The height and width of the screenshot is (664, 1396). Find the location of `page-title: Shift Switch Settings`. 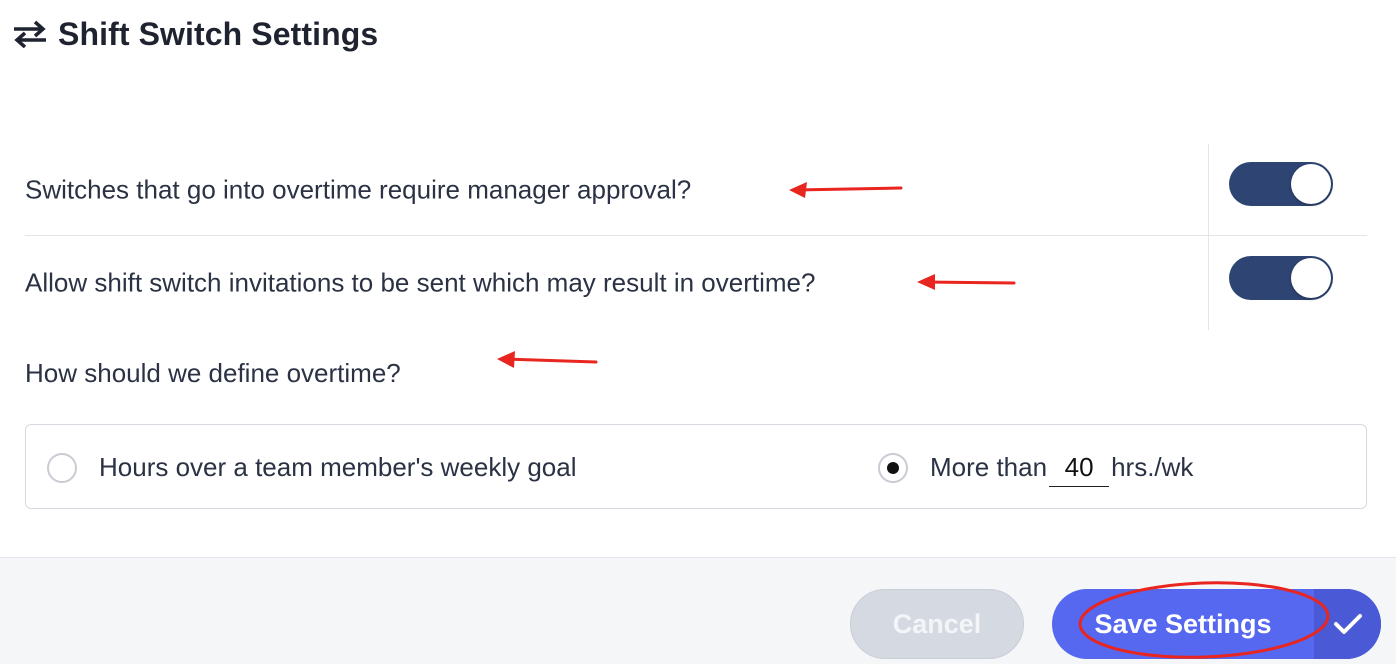

page-title: Shift Switch Settings is located at coordinates (218, 33).